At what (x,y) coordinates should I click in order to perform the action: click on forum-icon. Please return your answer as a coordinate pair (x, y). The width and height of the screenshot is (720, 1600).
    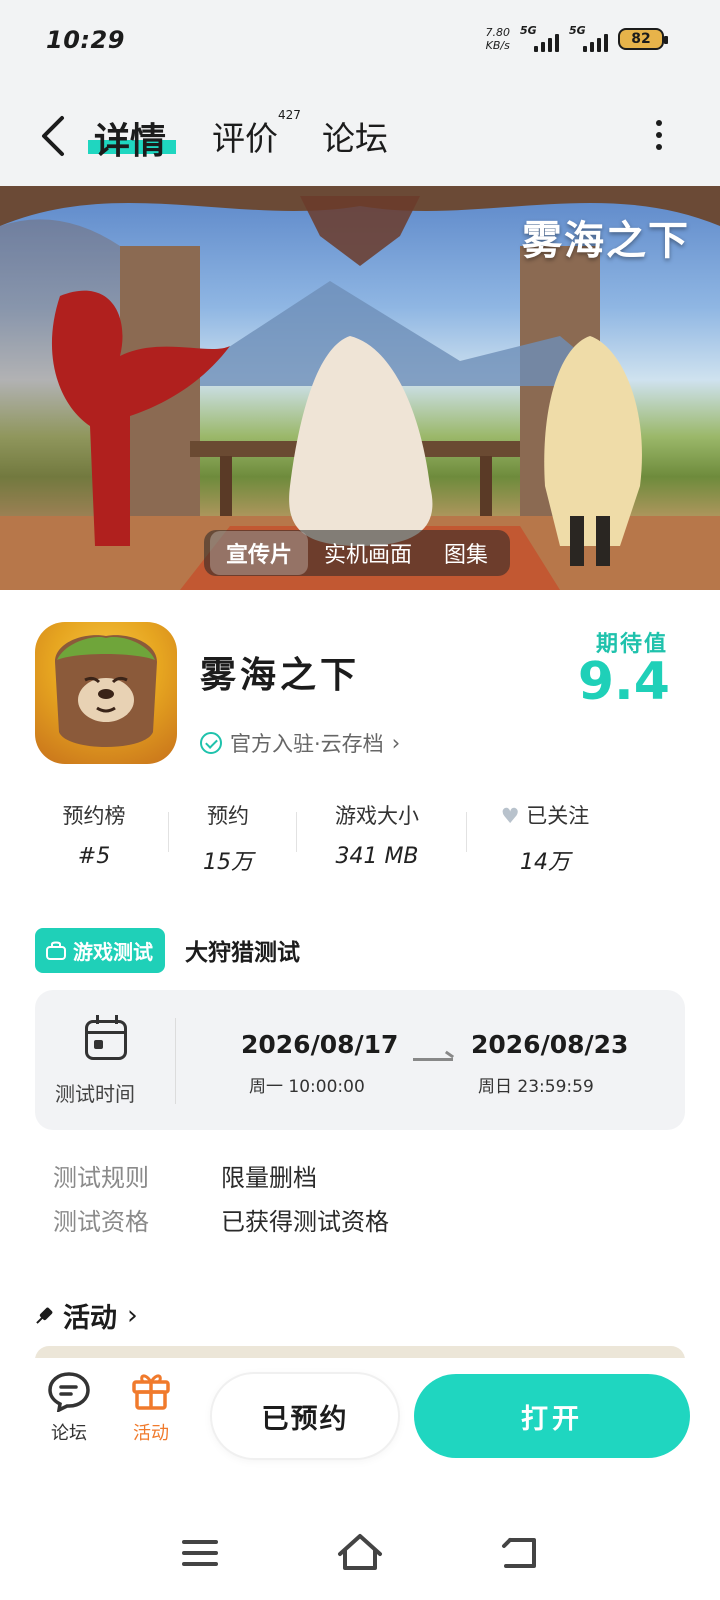
    Looking at the image, I should click on (69, 1393).